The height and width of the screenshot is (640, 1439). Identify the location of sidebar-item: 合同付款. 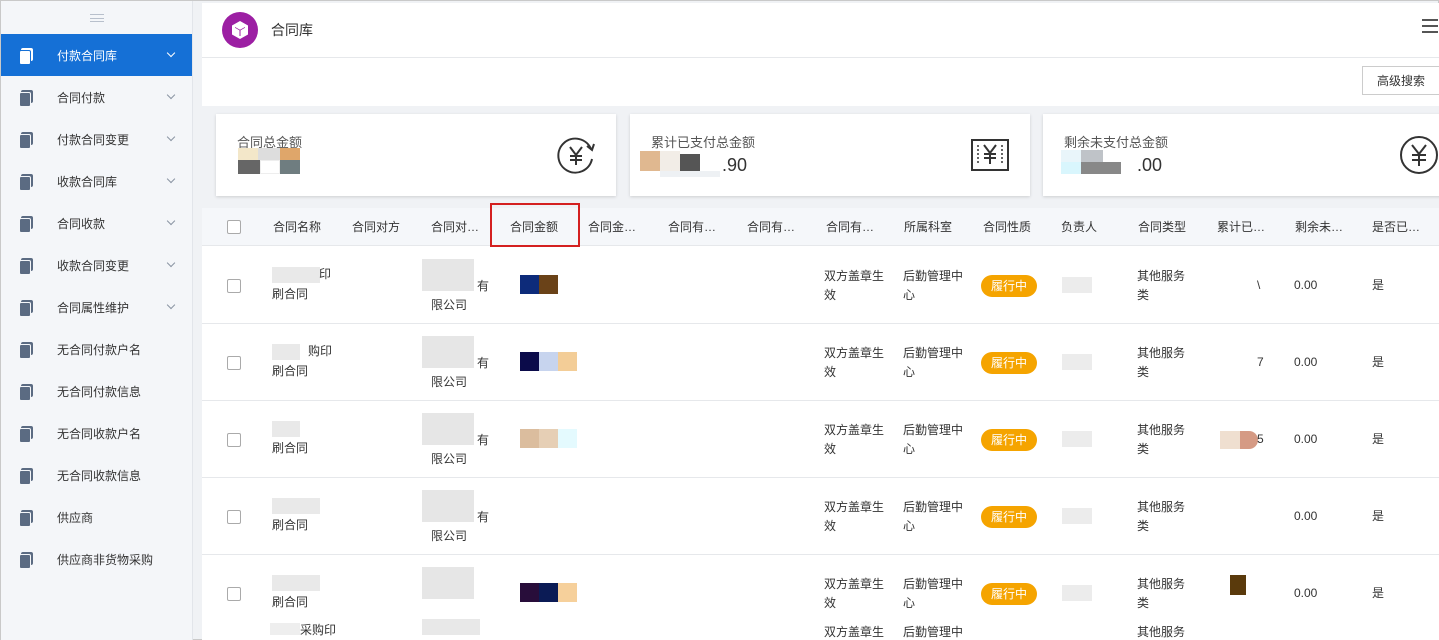
(96, 97).